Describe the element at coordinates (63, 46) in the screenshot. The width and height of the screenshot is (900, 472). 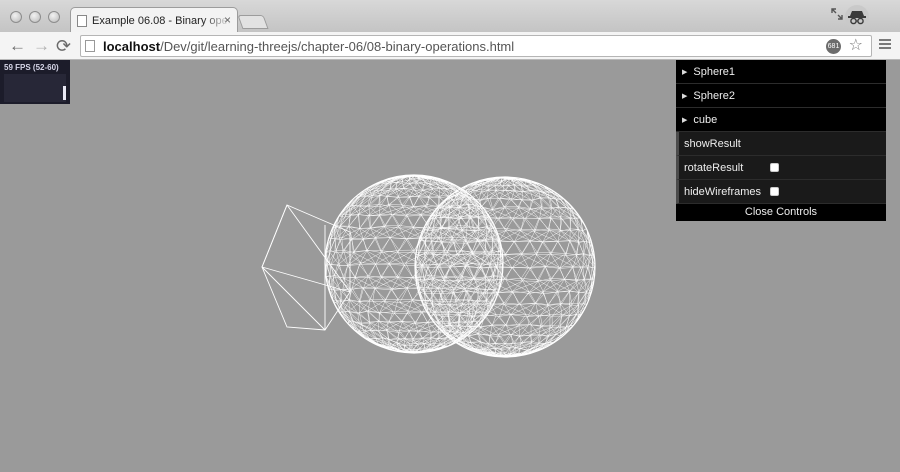
I see `reload-button: ⟳` at that location.